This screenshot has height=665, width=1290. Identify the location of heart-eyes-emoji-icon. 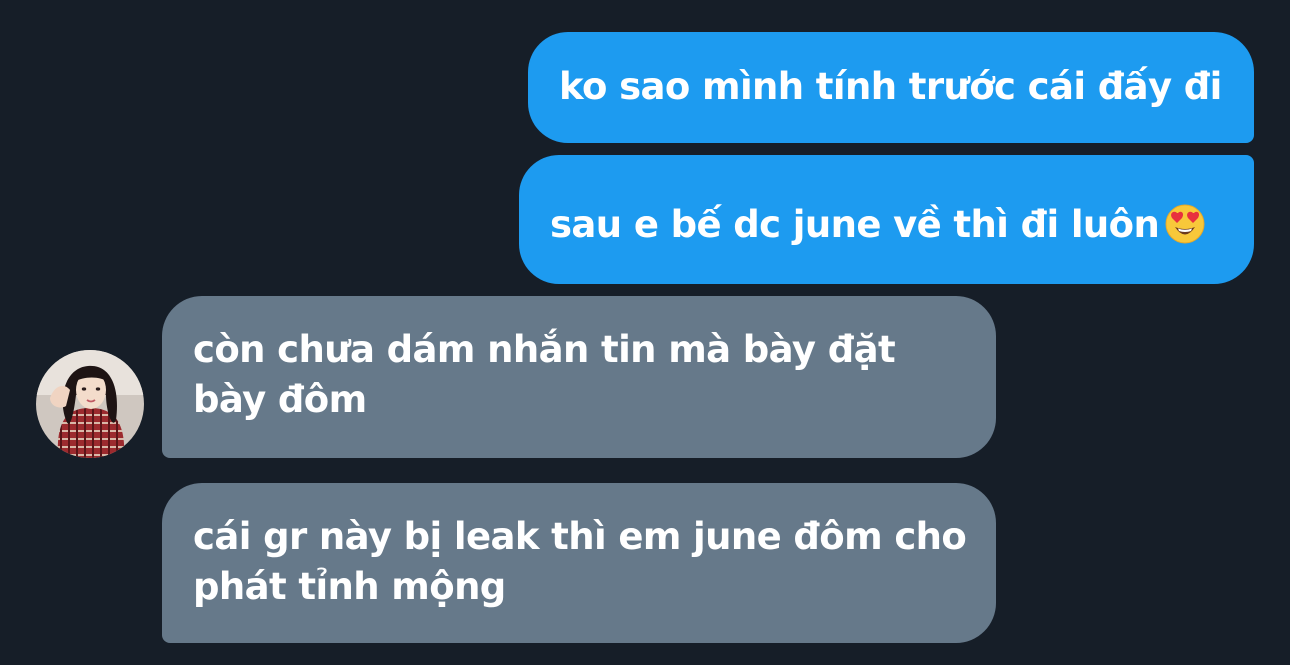
(1185, 224).